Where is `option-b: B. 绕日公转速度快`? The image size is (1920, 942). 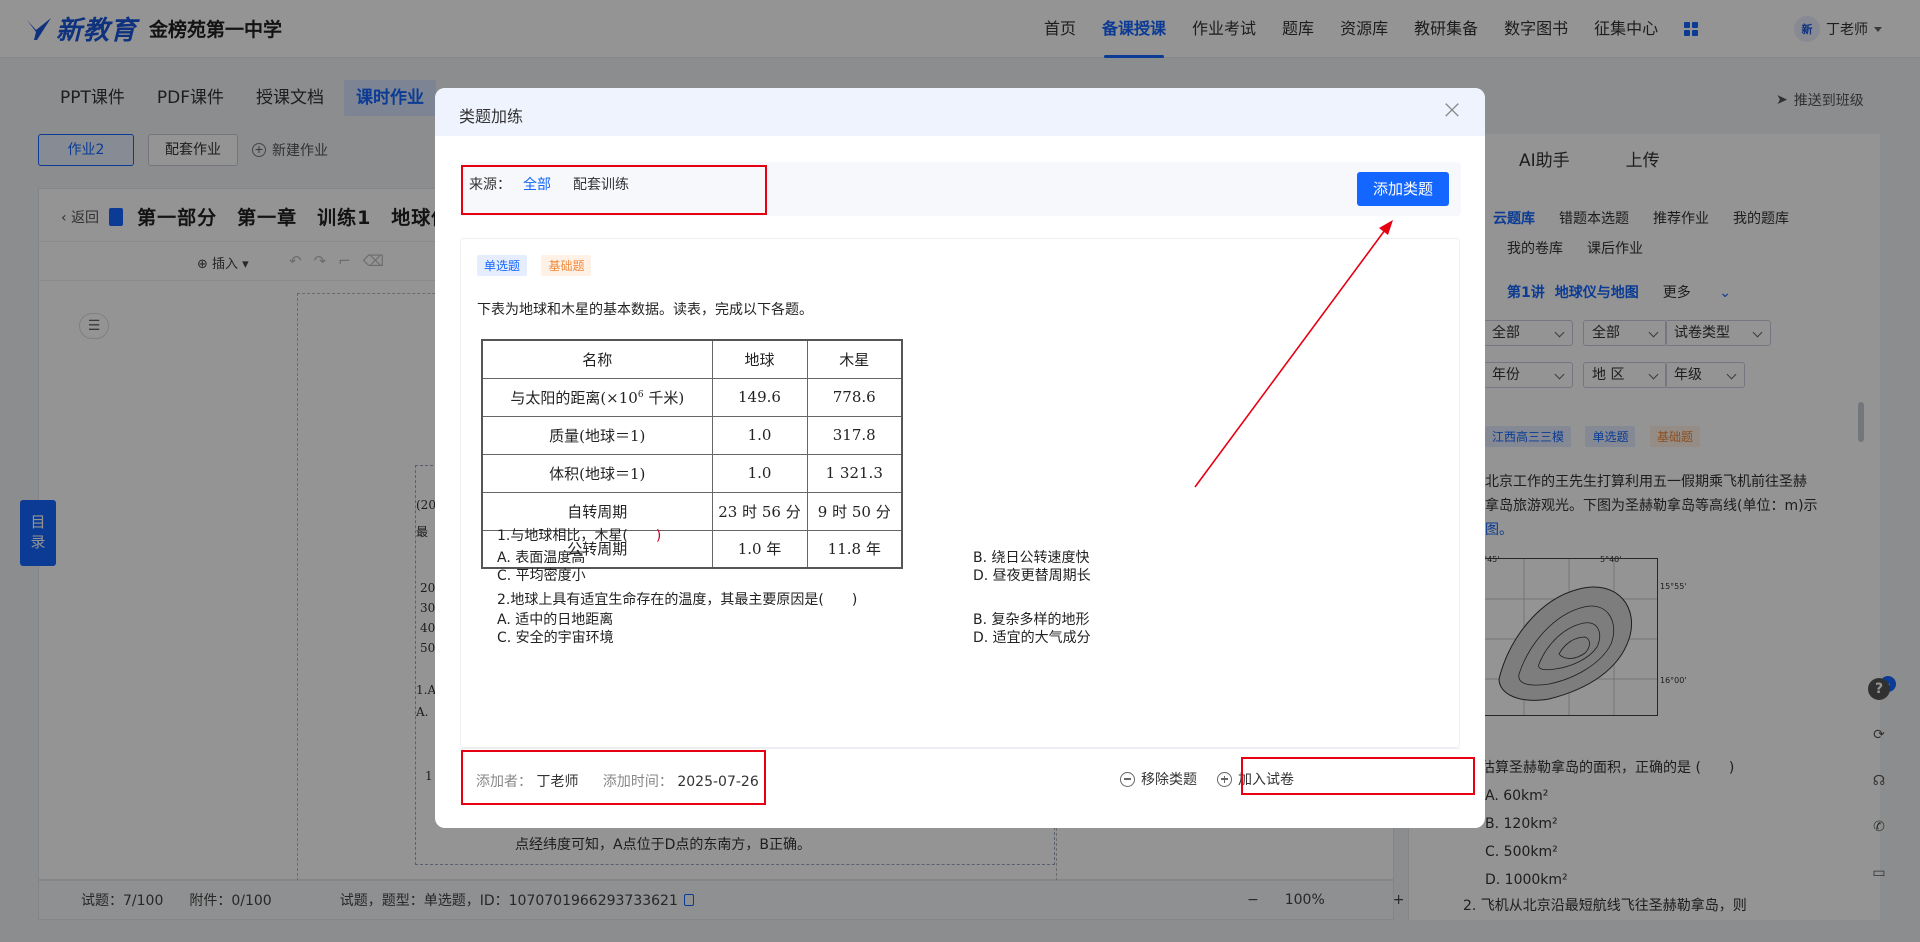 option-b: B. 绕日公转速度快 is located at coordinates (1031, 557).